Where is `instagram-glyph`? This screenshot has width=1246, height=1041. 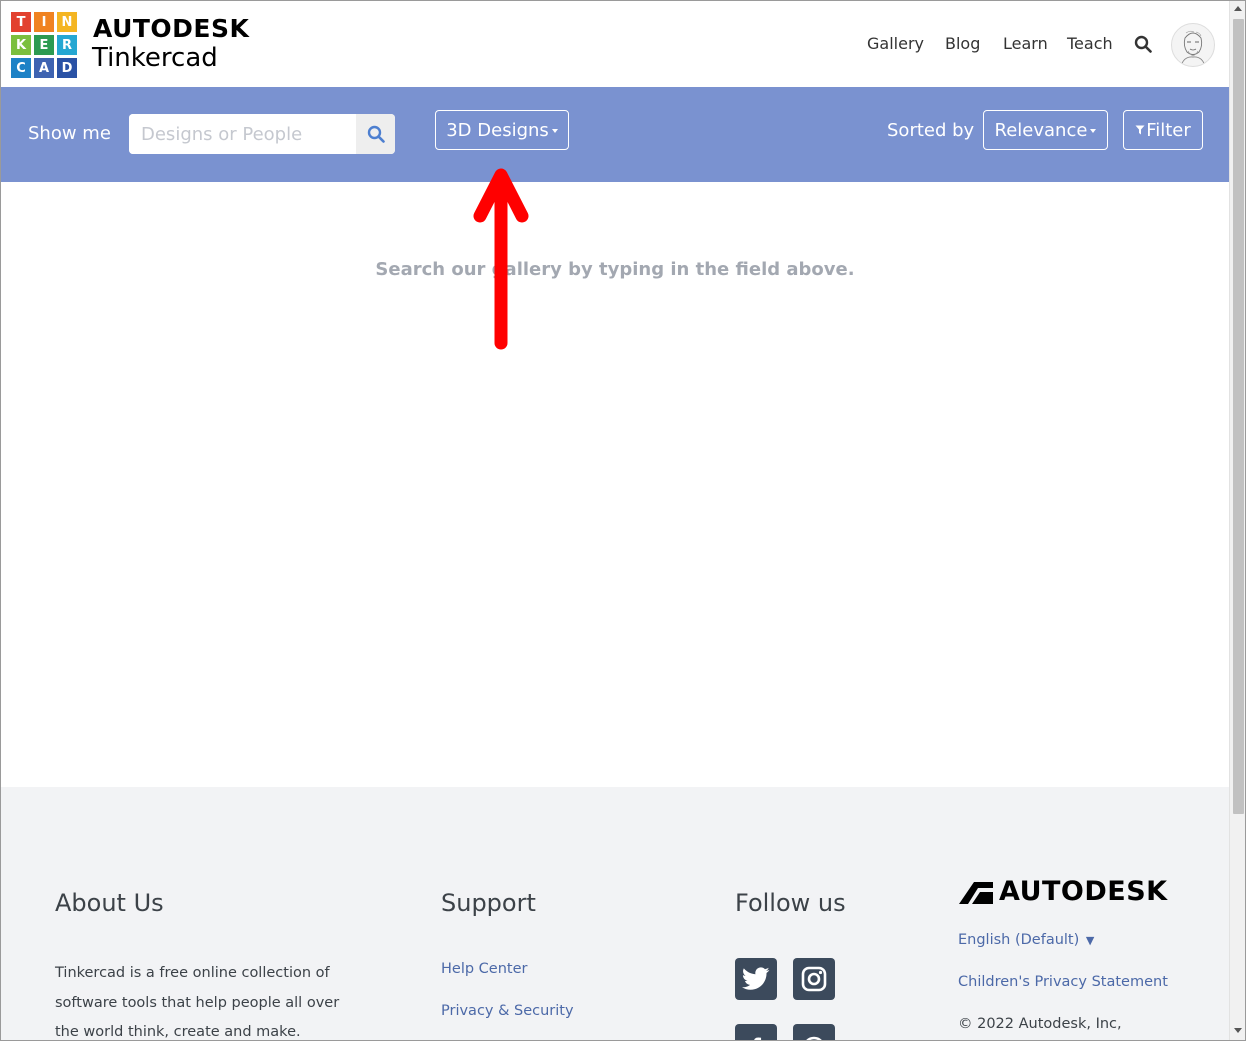
instagram-glyph is located at coordinates (814, 979).